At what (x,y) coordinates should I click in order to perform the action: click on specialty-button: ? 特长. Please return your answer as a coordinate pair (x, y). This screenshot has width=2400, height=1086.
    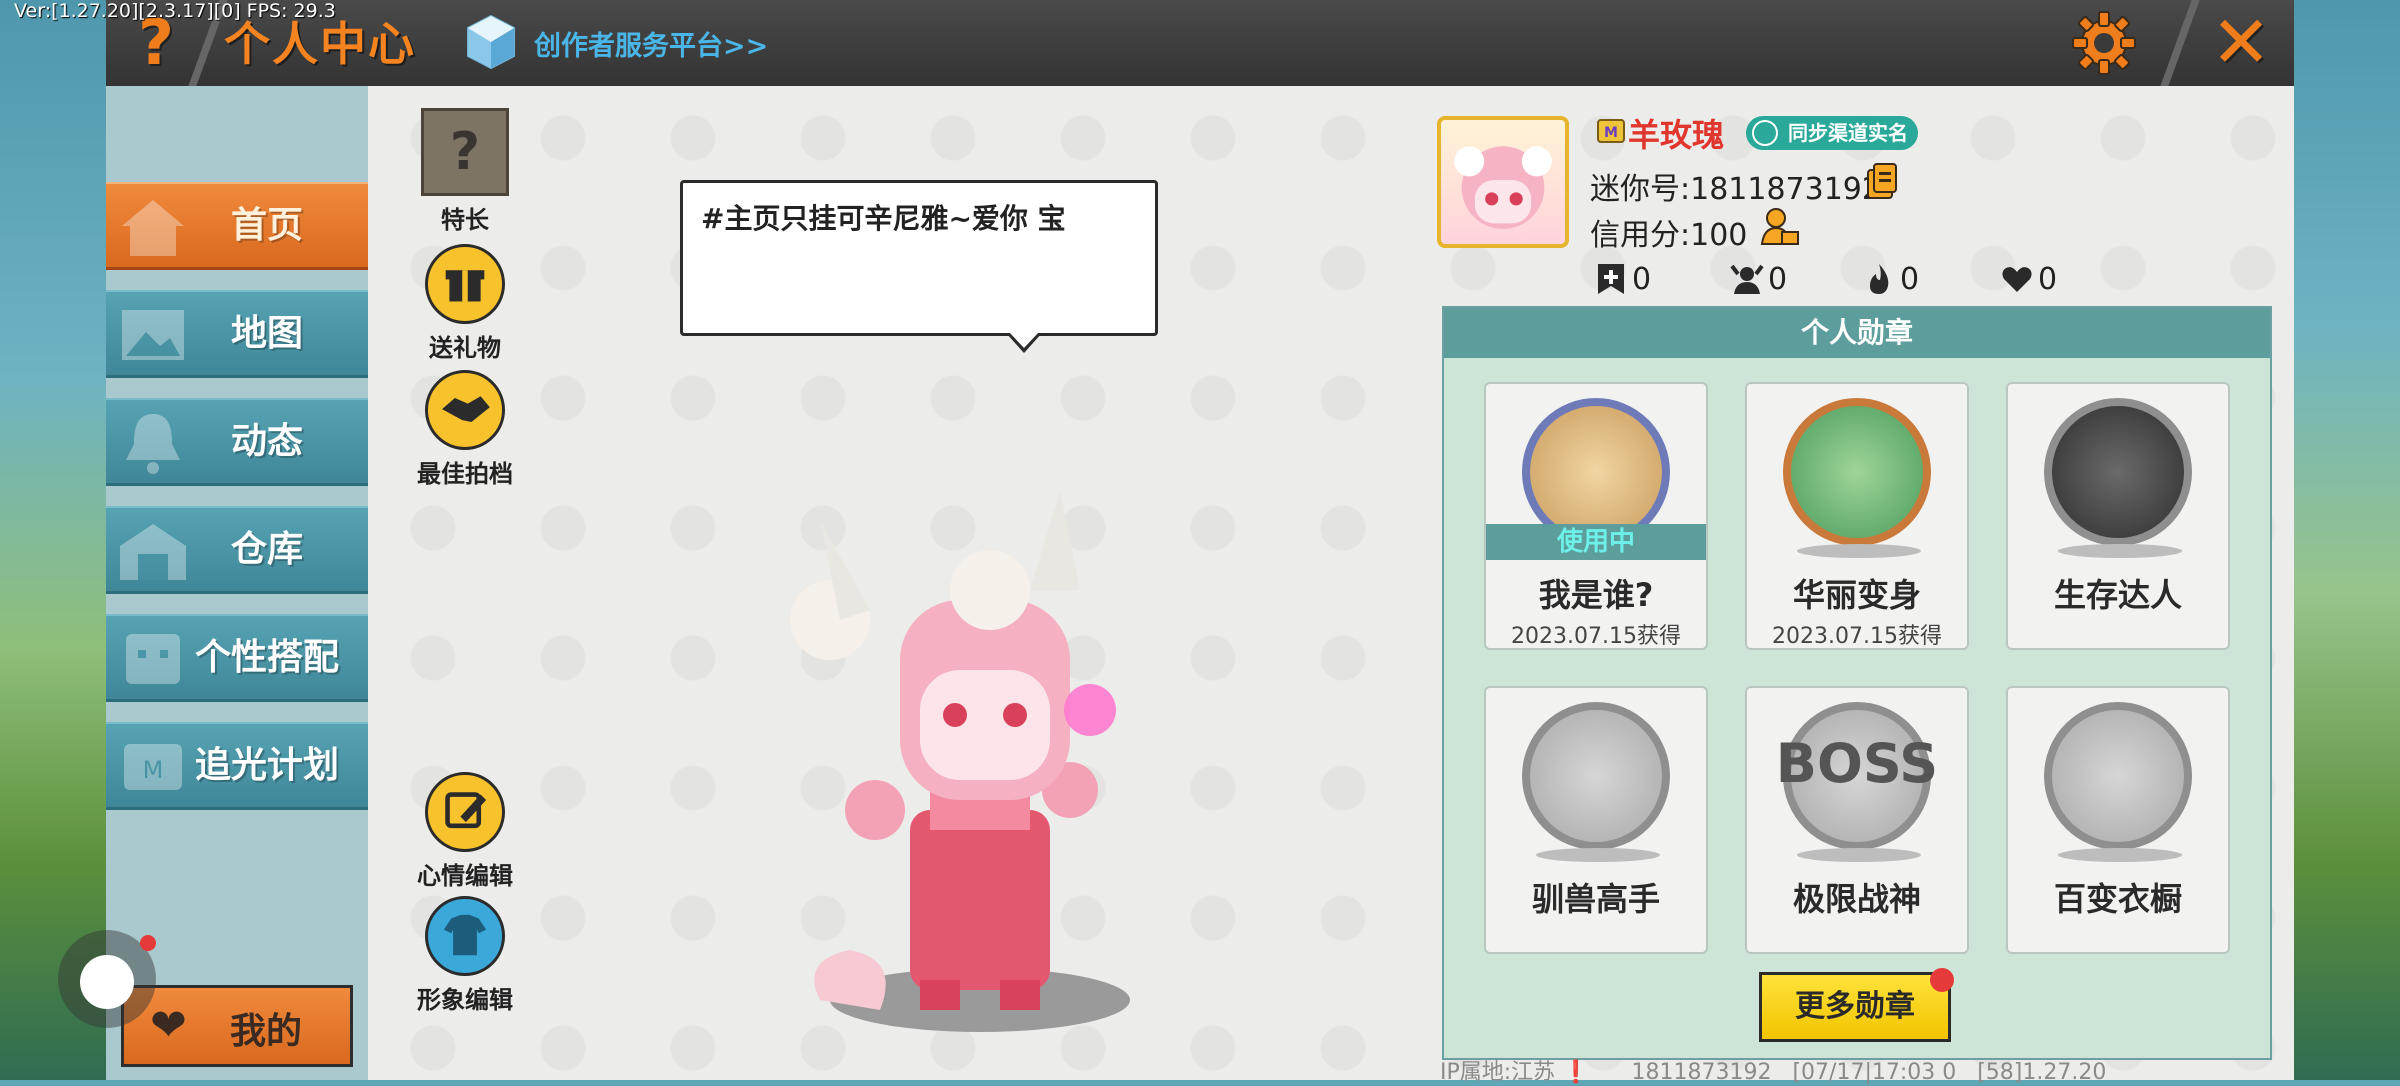
    Looking at the image, I should click on (465, 171).